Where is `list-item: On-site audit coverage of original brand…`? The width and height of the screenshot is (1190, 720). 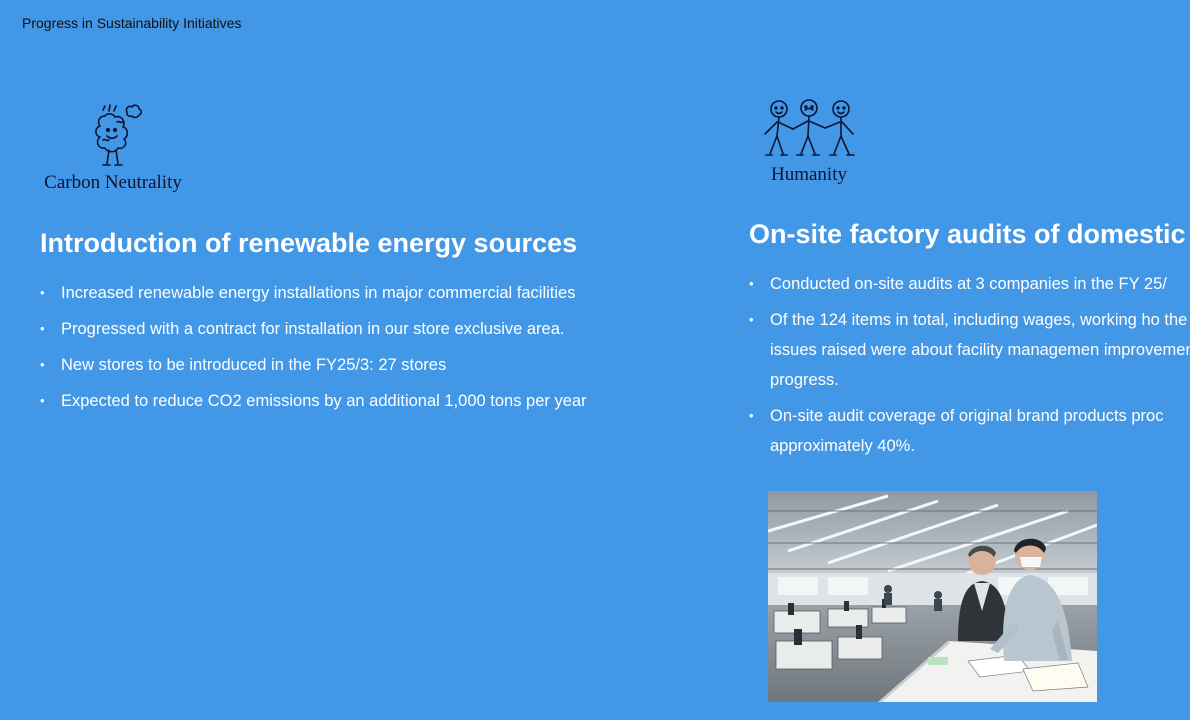 list-item: On-site audit coverage of original brand… is located at coordinates (969, 431).